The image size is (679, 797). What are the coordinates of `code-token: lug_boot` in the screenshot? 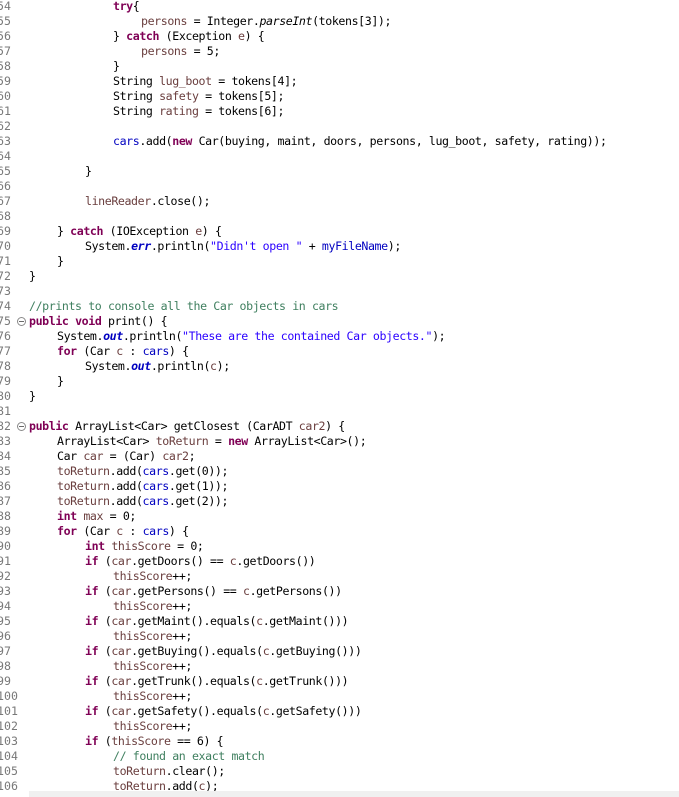 It's located at (185, 81).